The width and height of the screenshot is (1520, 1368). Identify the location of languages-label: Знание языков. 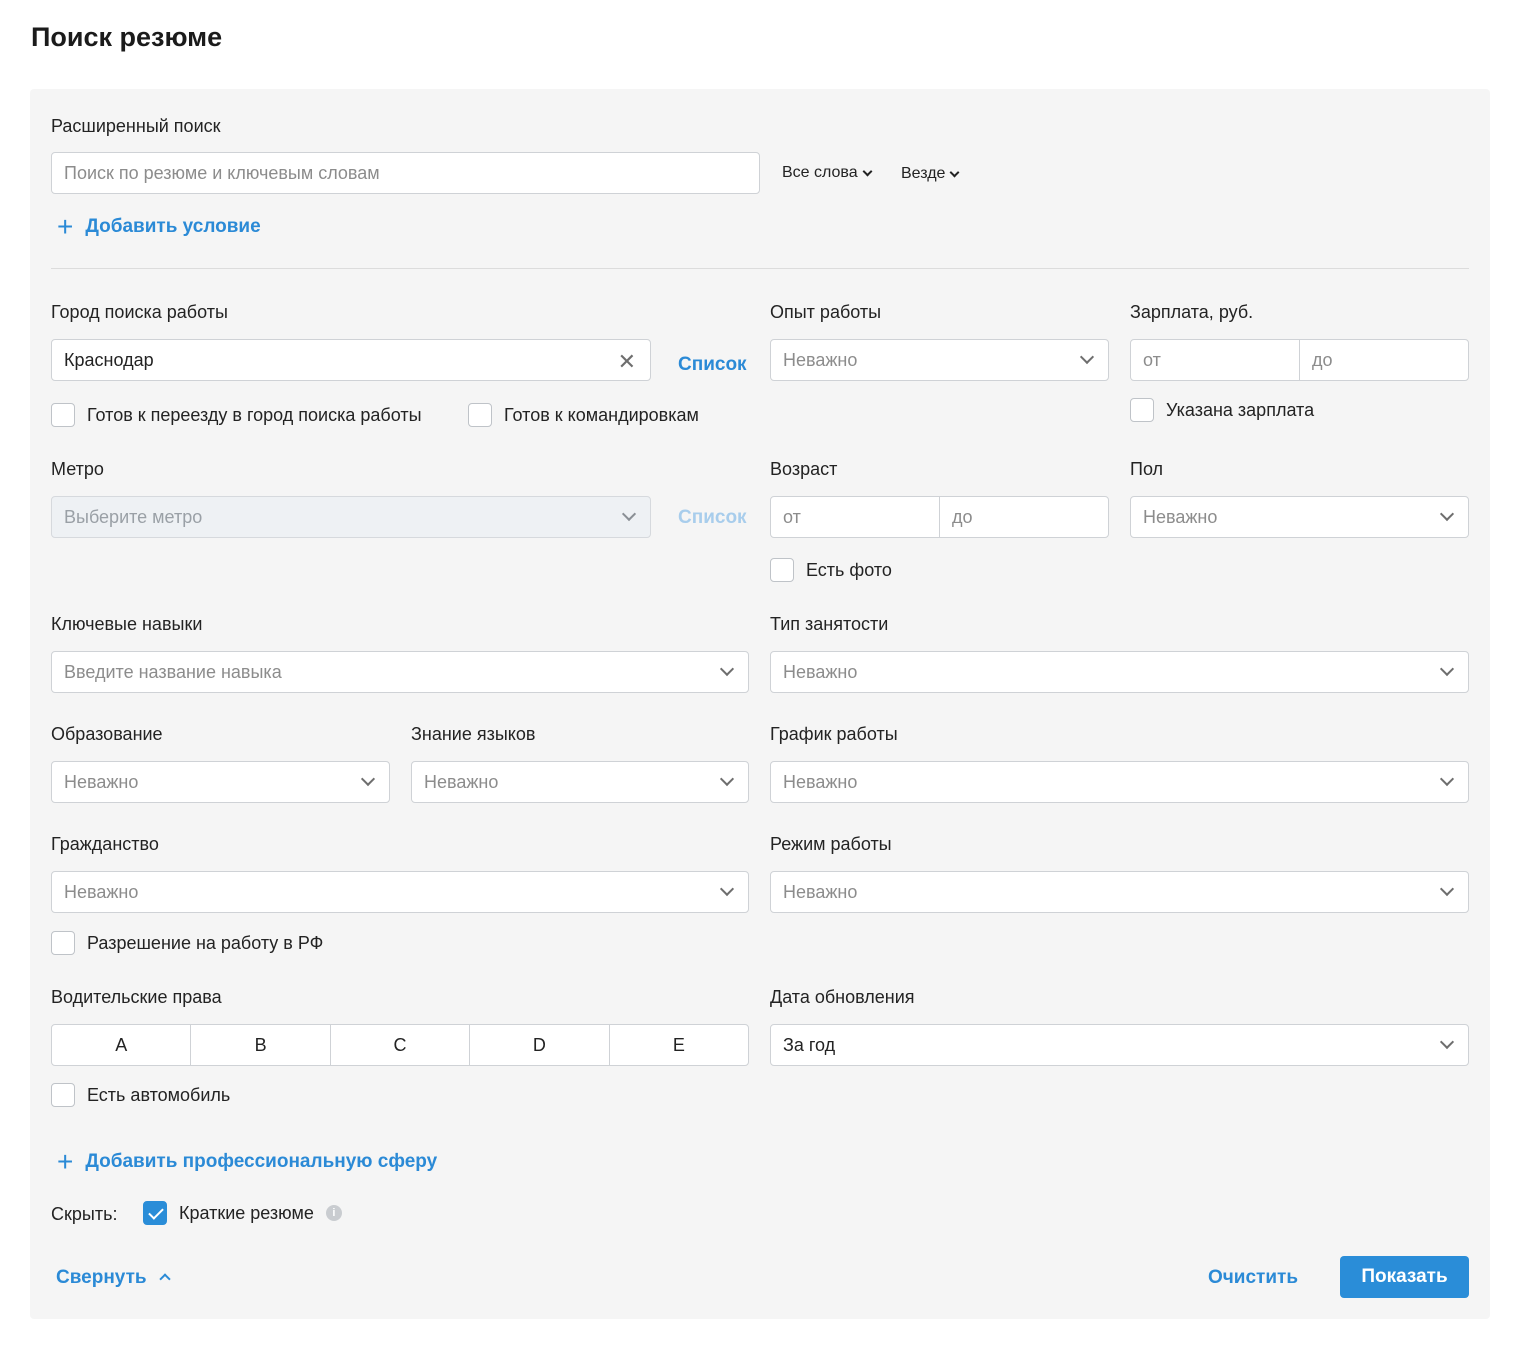
(473, 734).